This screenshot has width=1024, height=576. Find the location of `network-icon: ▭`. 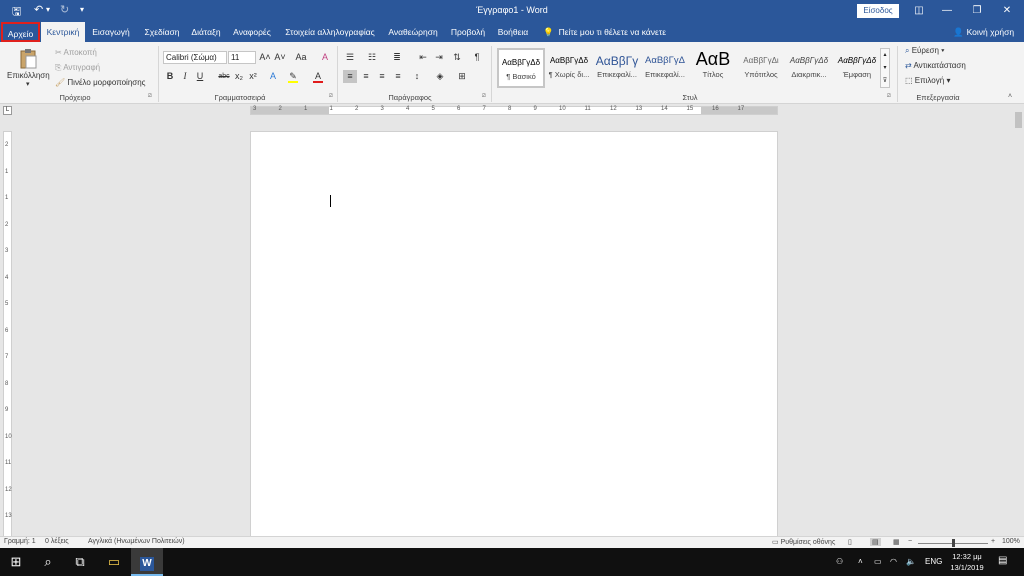

network-icon: ▭ is located at coordinates (878, 561).